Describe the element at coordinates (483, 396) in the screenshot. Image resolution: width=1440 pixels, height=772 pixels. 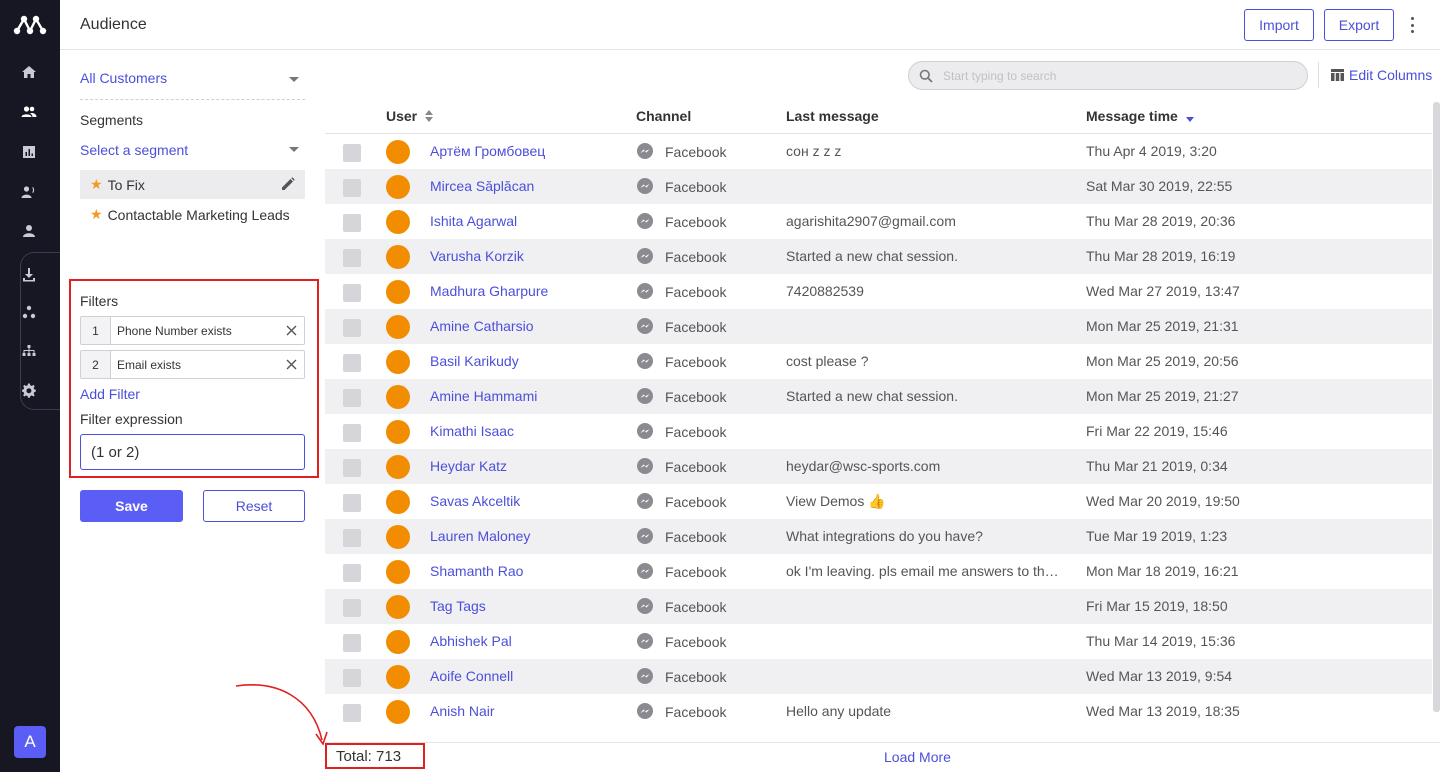
I see `user-name-link: Amine Hammami` at that location.